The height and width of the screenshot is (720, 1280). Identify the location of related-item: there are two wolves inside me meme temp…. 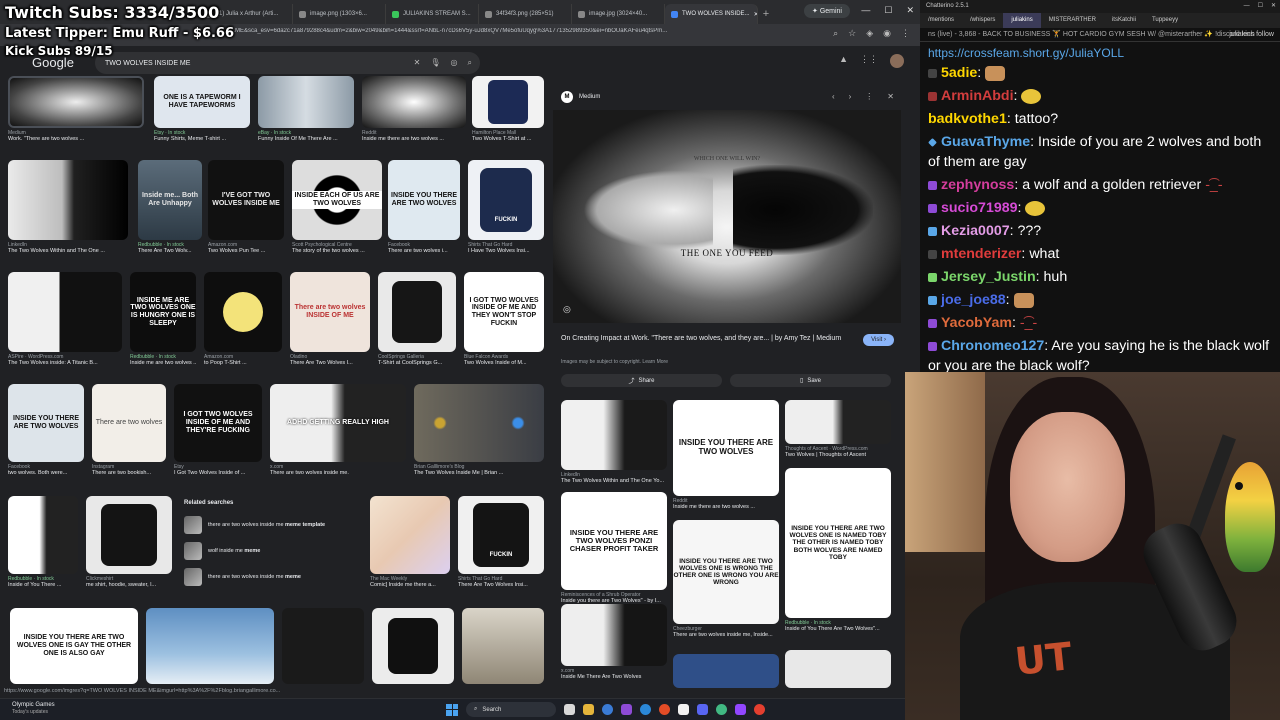
(272, 525).